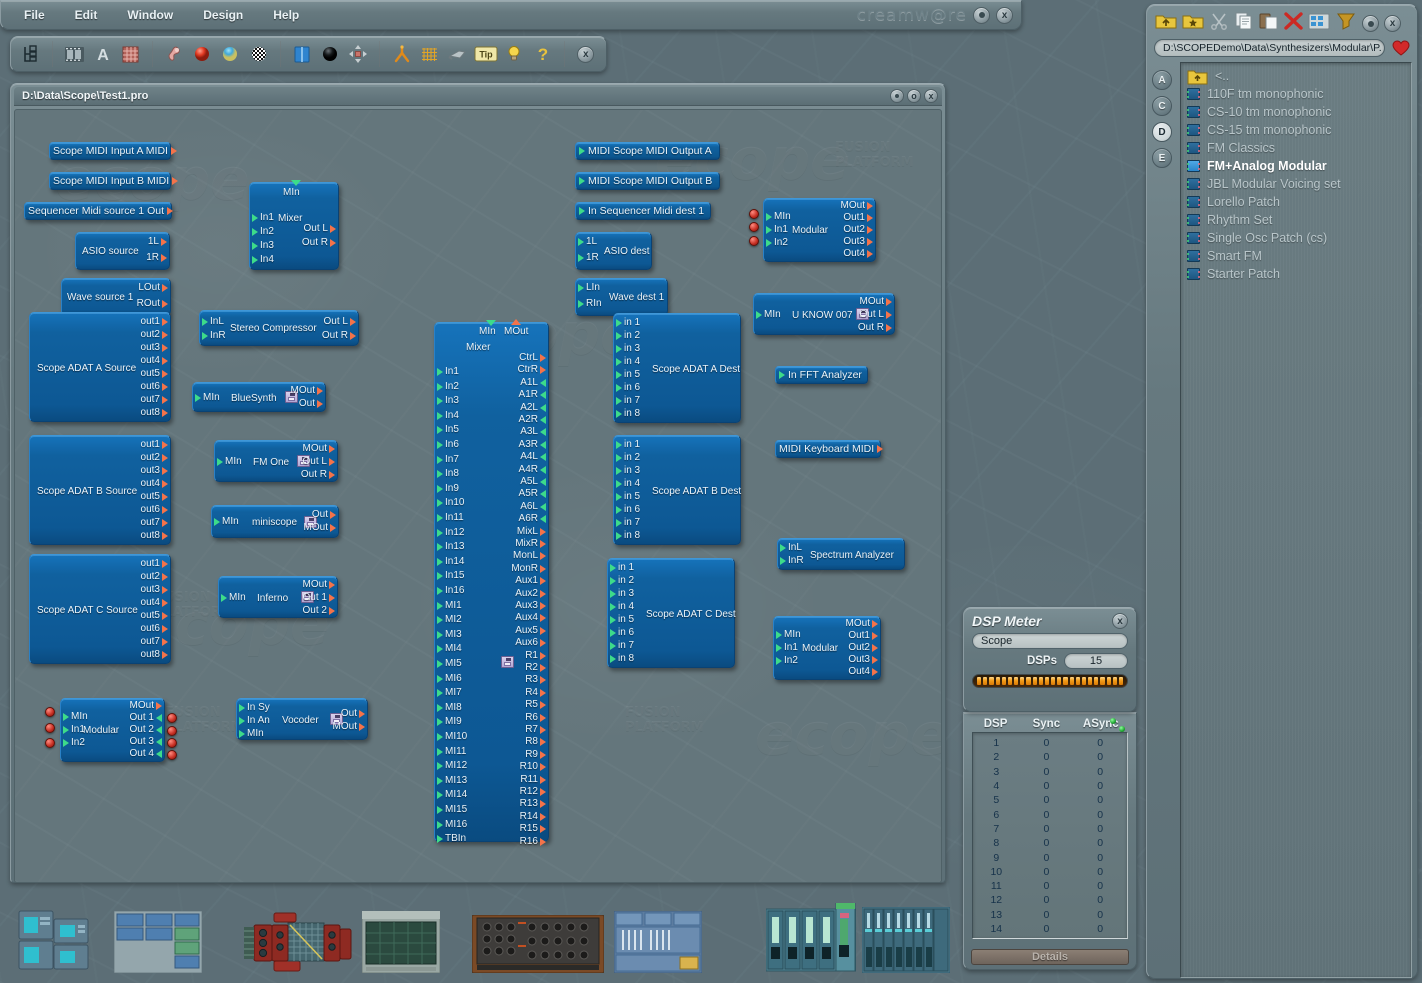 The height and width of the screenshot is (983, 1422). Describe the element at coordinates (533, 506) in the screenshot. I see `port-row: A6L` at that location.